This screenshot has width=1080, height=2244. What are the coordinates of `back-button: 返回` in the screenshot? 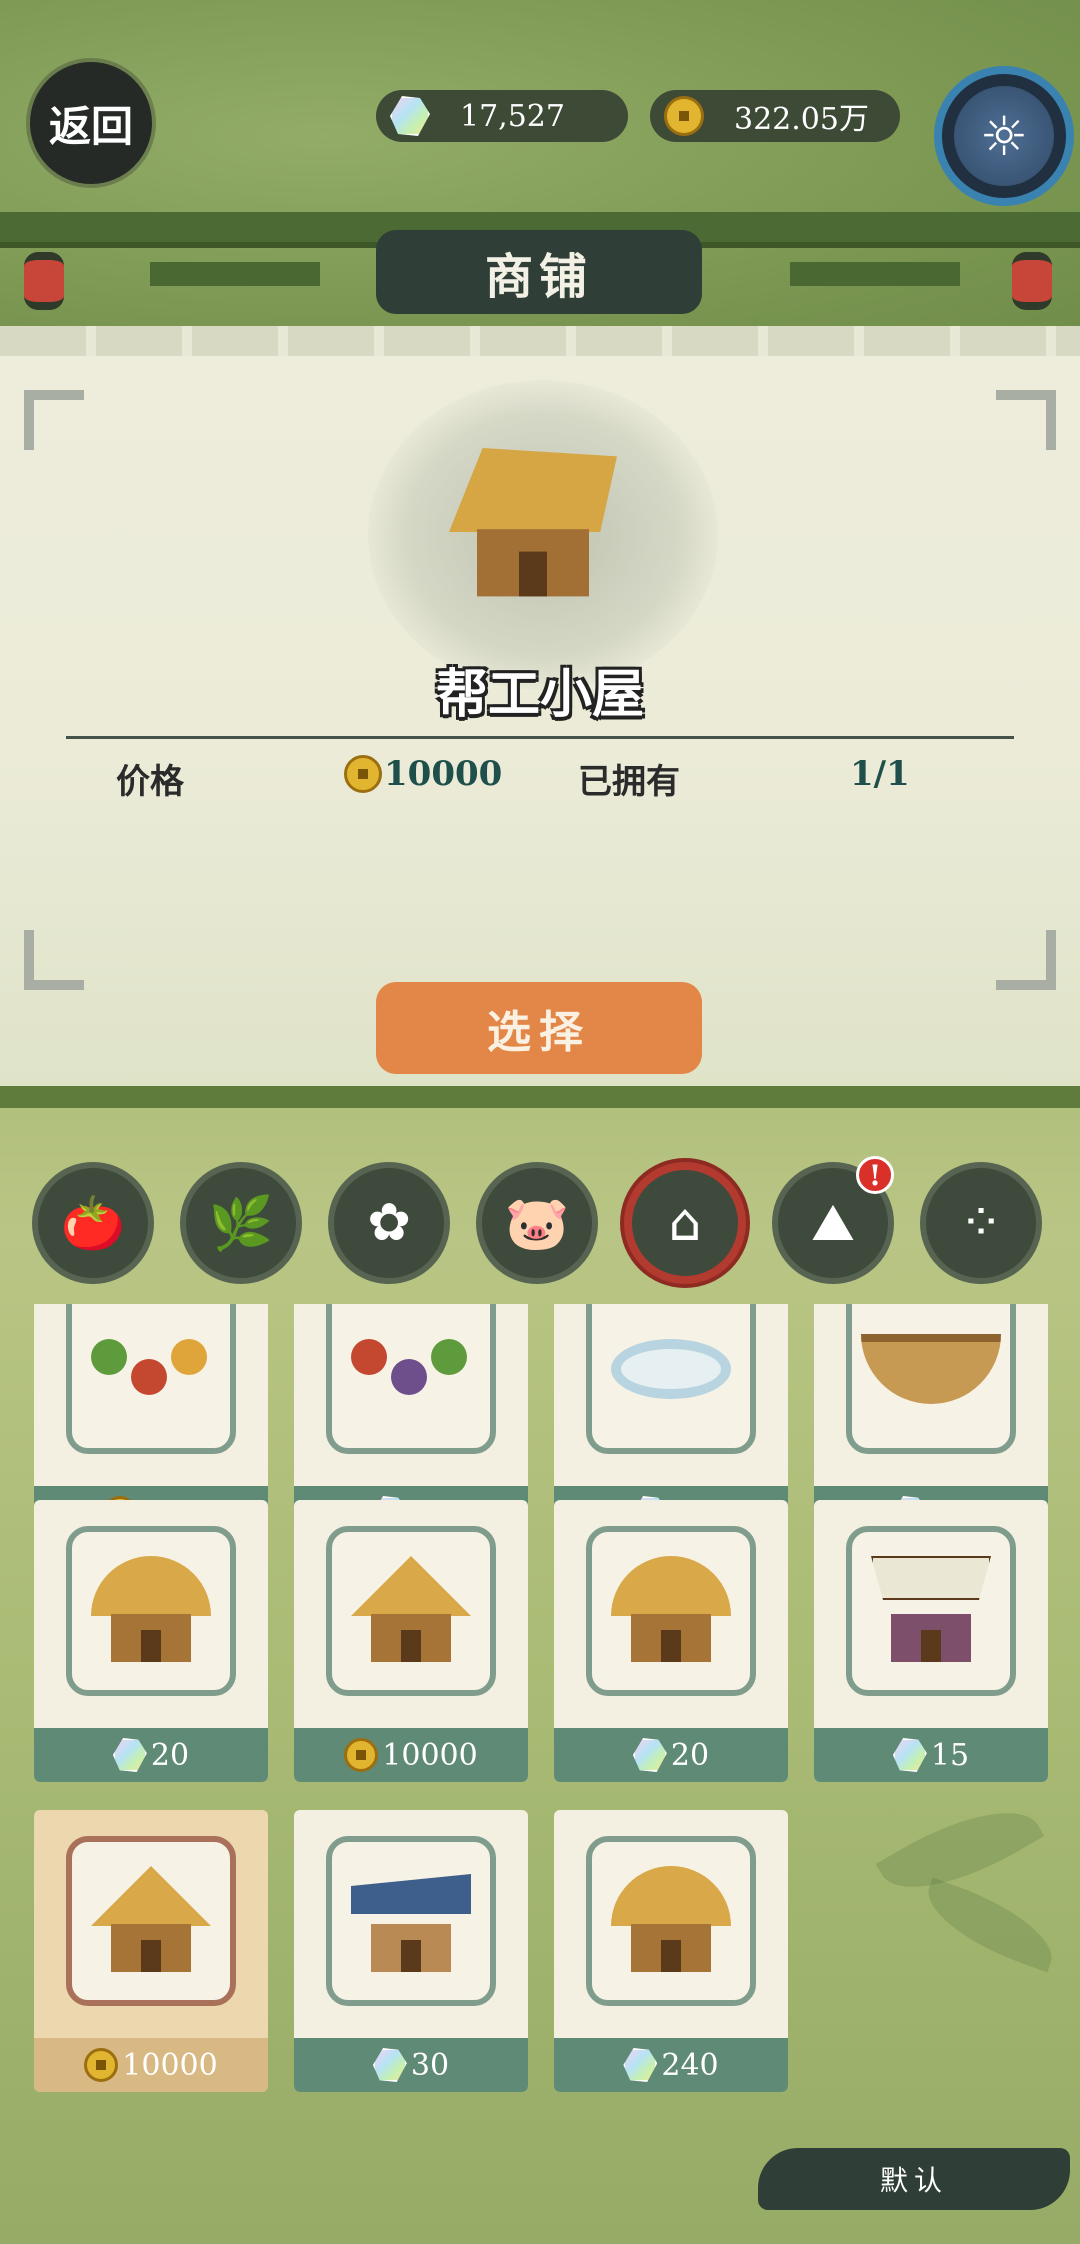 It's located at (91, 123).